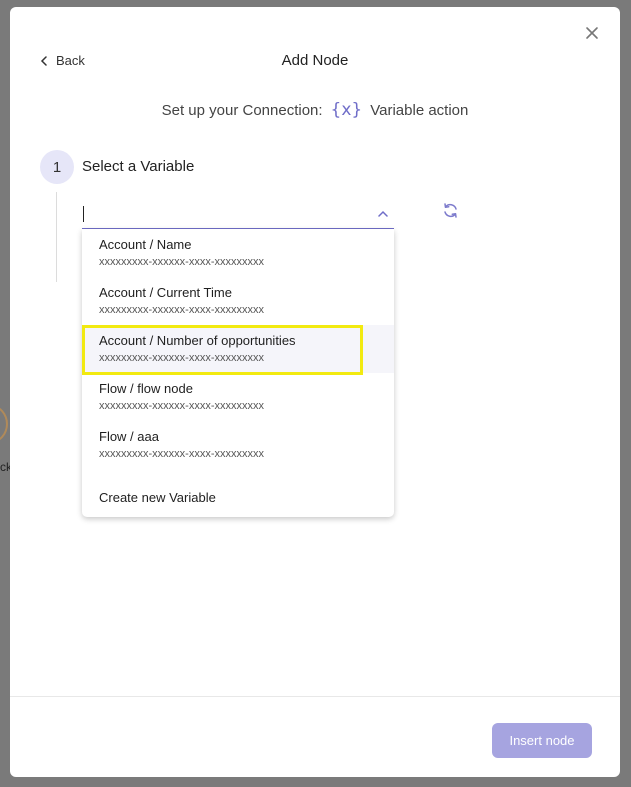 This screenshot has height=787, width=631. Describe the element at coordinates (145, 244) in the screenshot. I see `option-title: Account / Name` at that location.